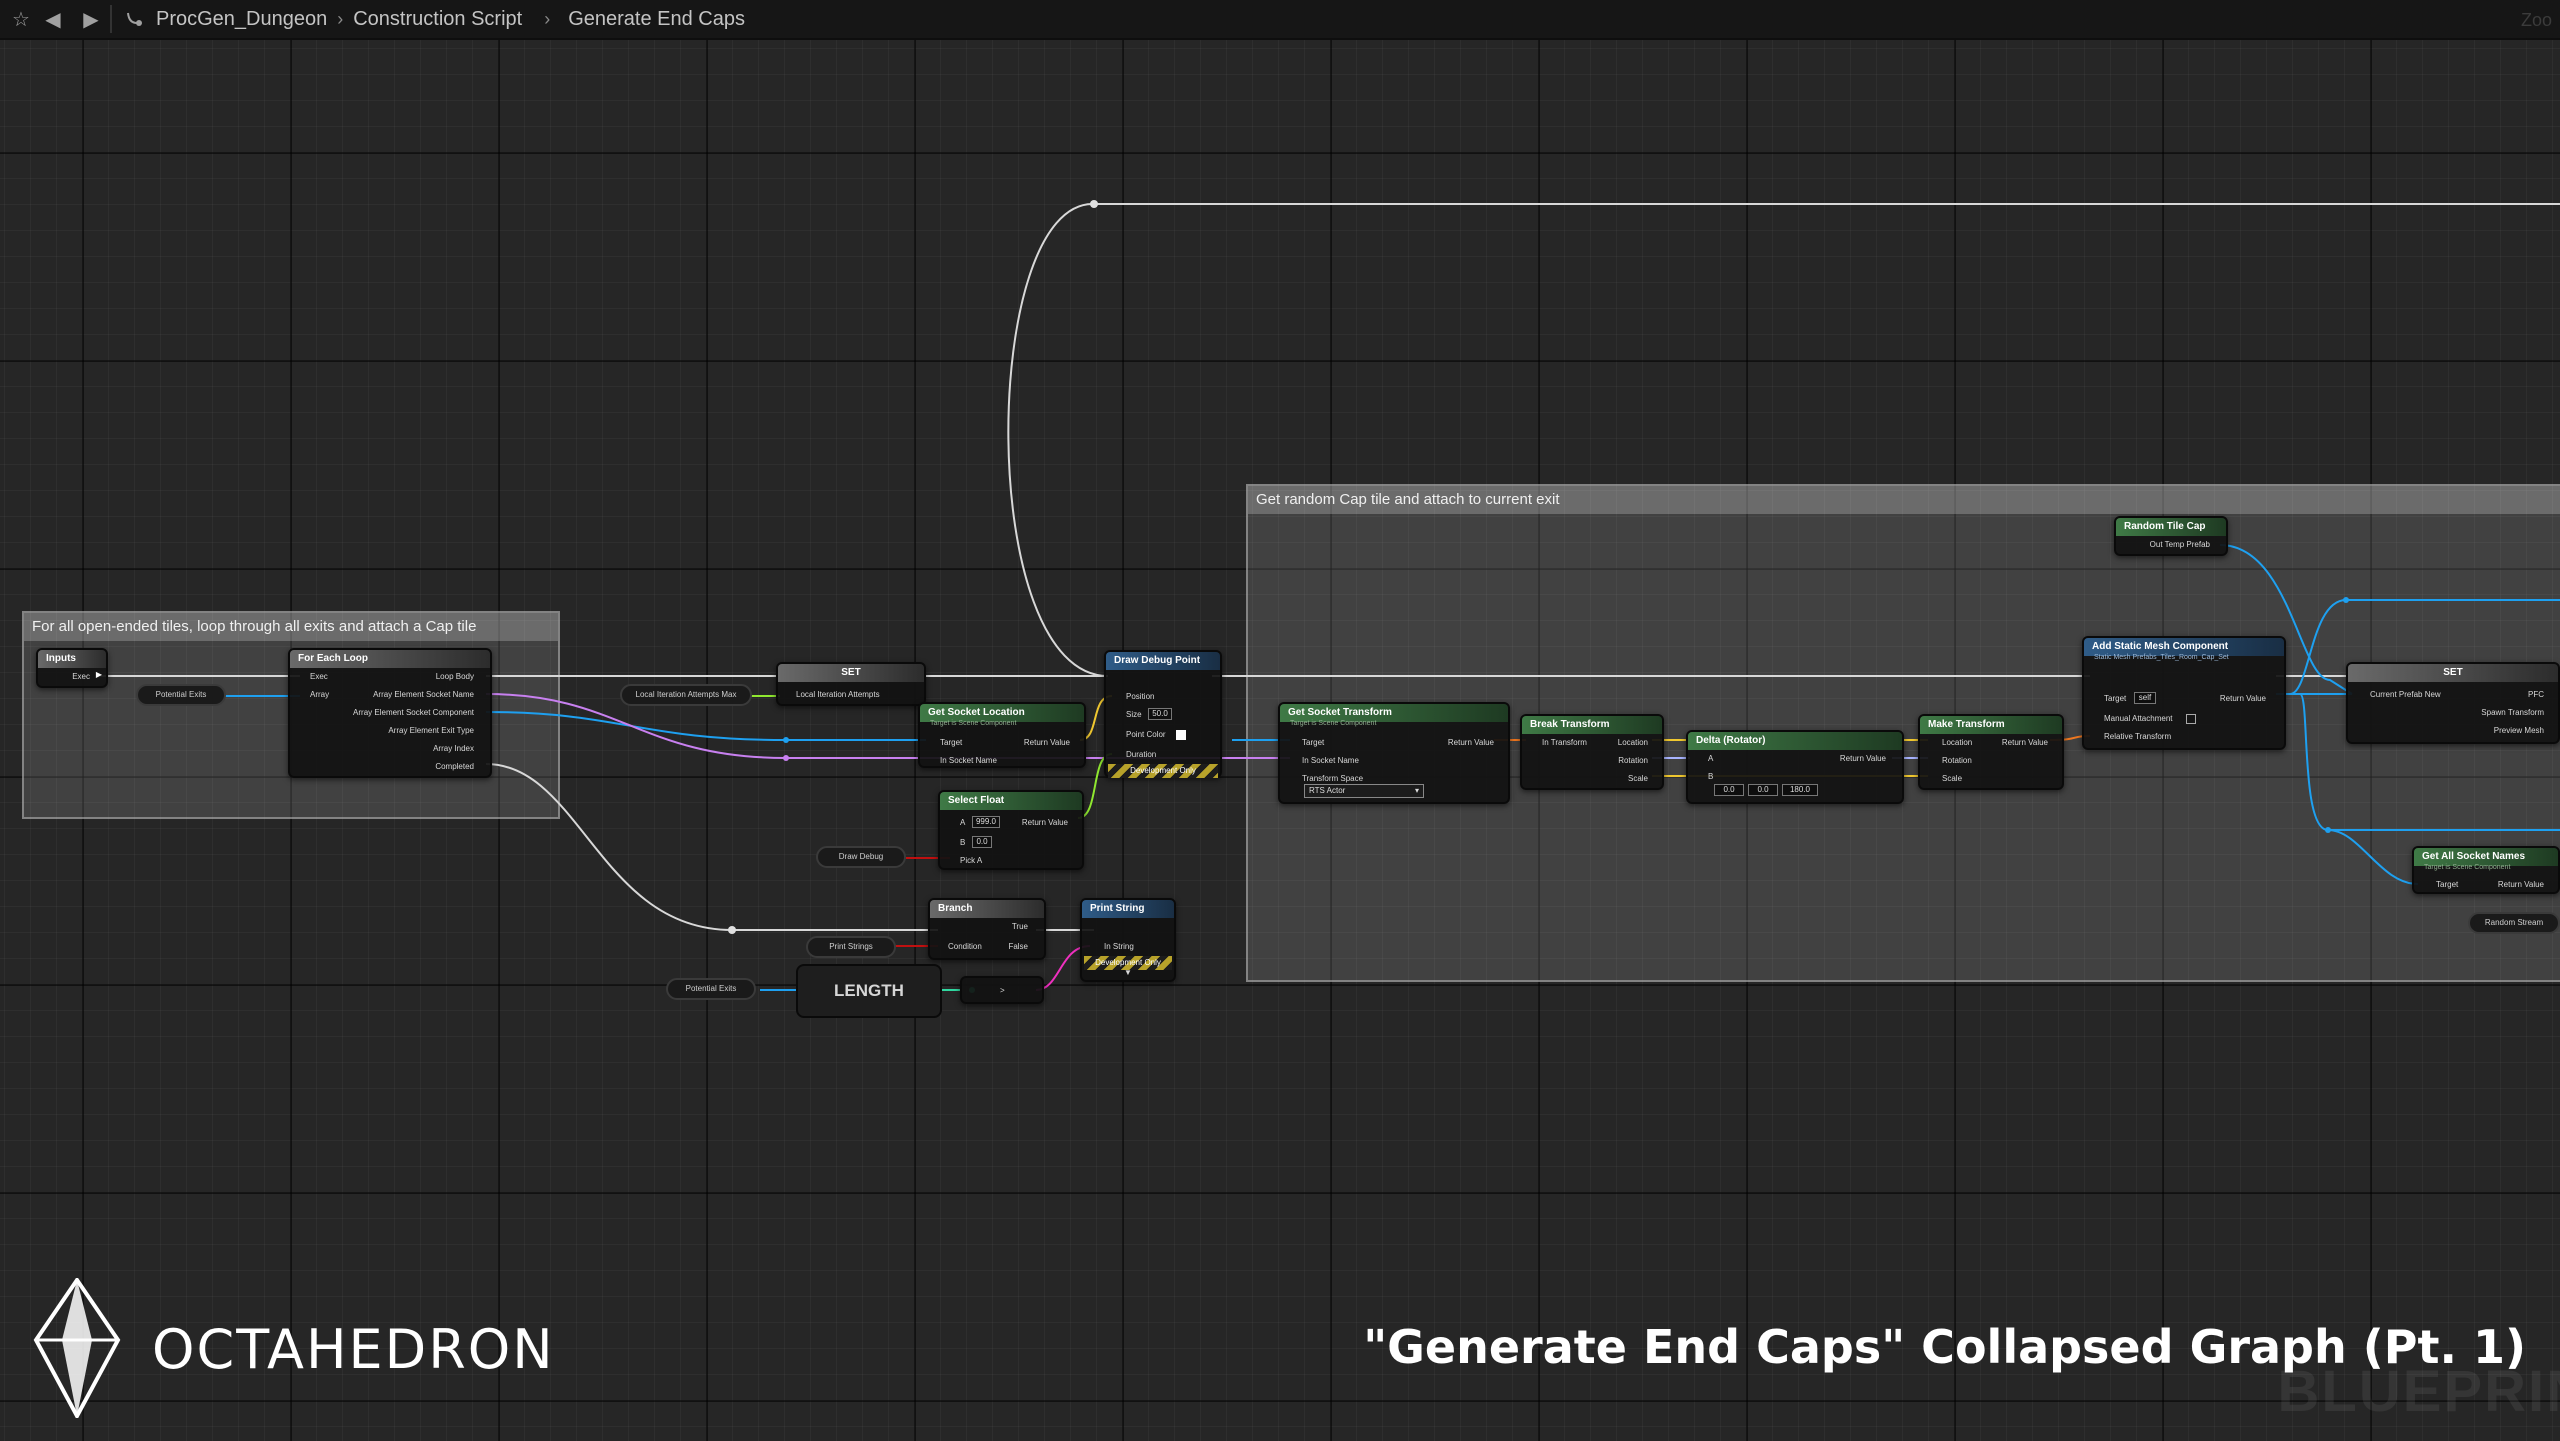 This screenshot has height=1441, width=2560. I want to click on duration-pin-label: Duration, so click(1141, 754).